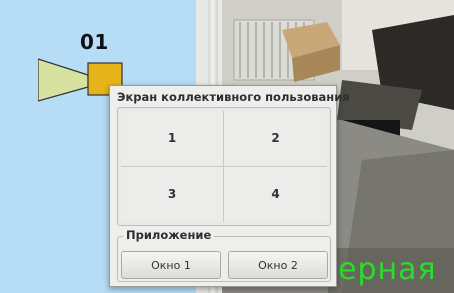 The width and height of the screenshot is (454, 293). Describe the element at coordinates (224, 255) in the screenshot. I see `application-group: Приложение Окно 1 Окно 2` at that location.